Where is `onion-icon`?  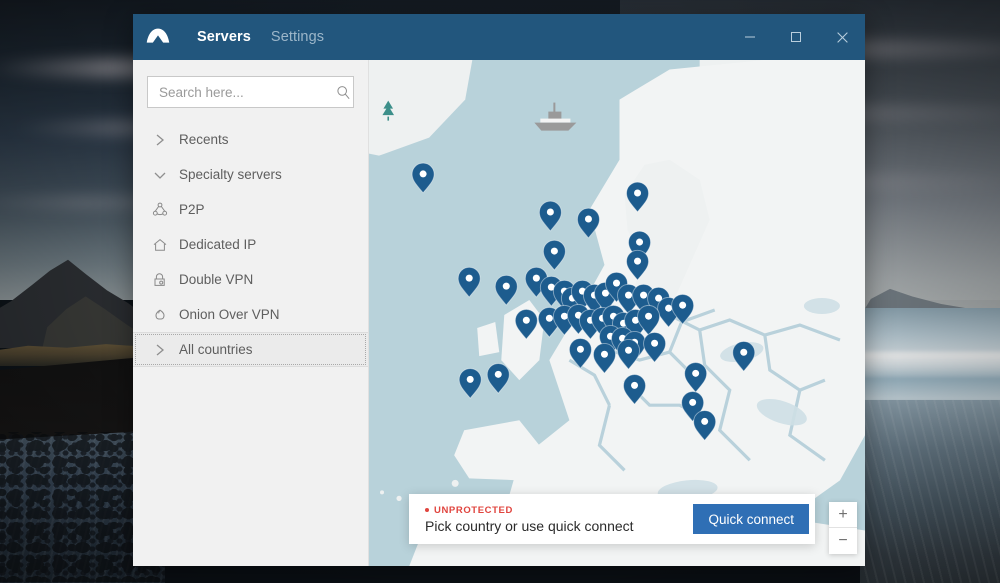
onion-icon is located at coordinates (160, 315).